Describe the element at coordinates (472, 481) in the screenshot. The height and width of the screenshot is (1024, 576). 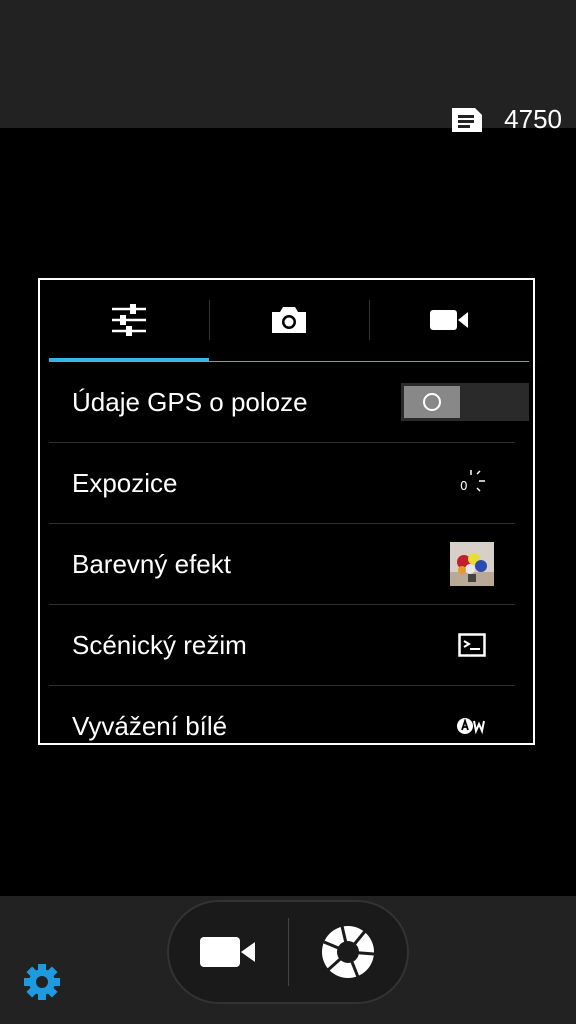
I see `exposure-icon: 0` at that location.